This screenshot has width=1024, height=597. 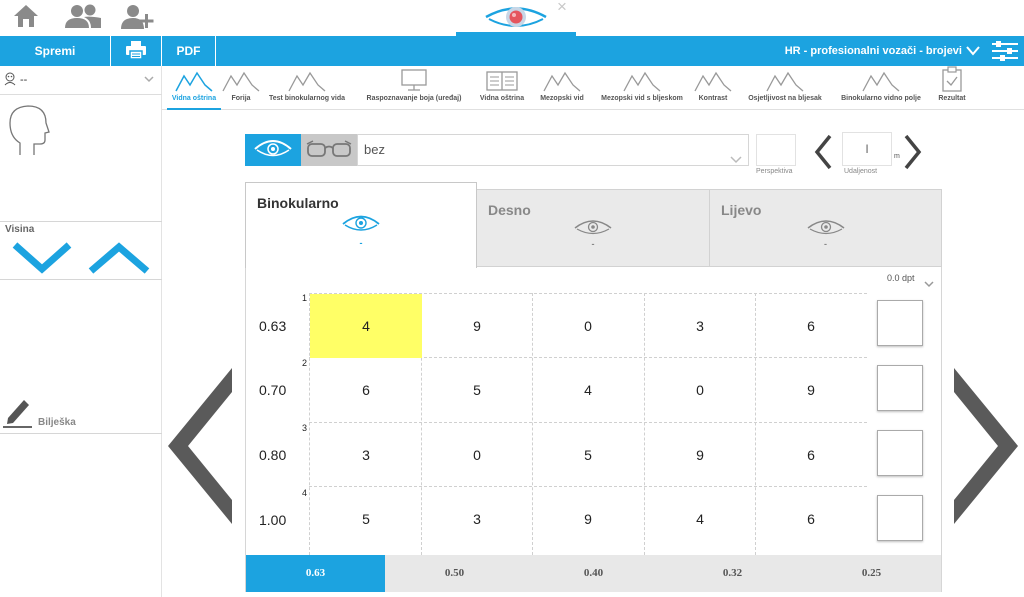 What do you see at coordinates (825, 228) in the screenshot?
I see `tab-left-eye: Lijevo -` at bounding box center [825, 228].